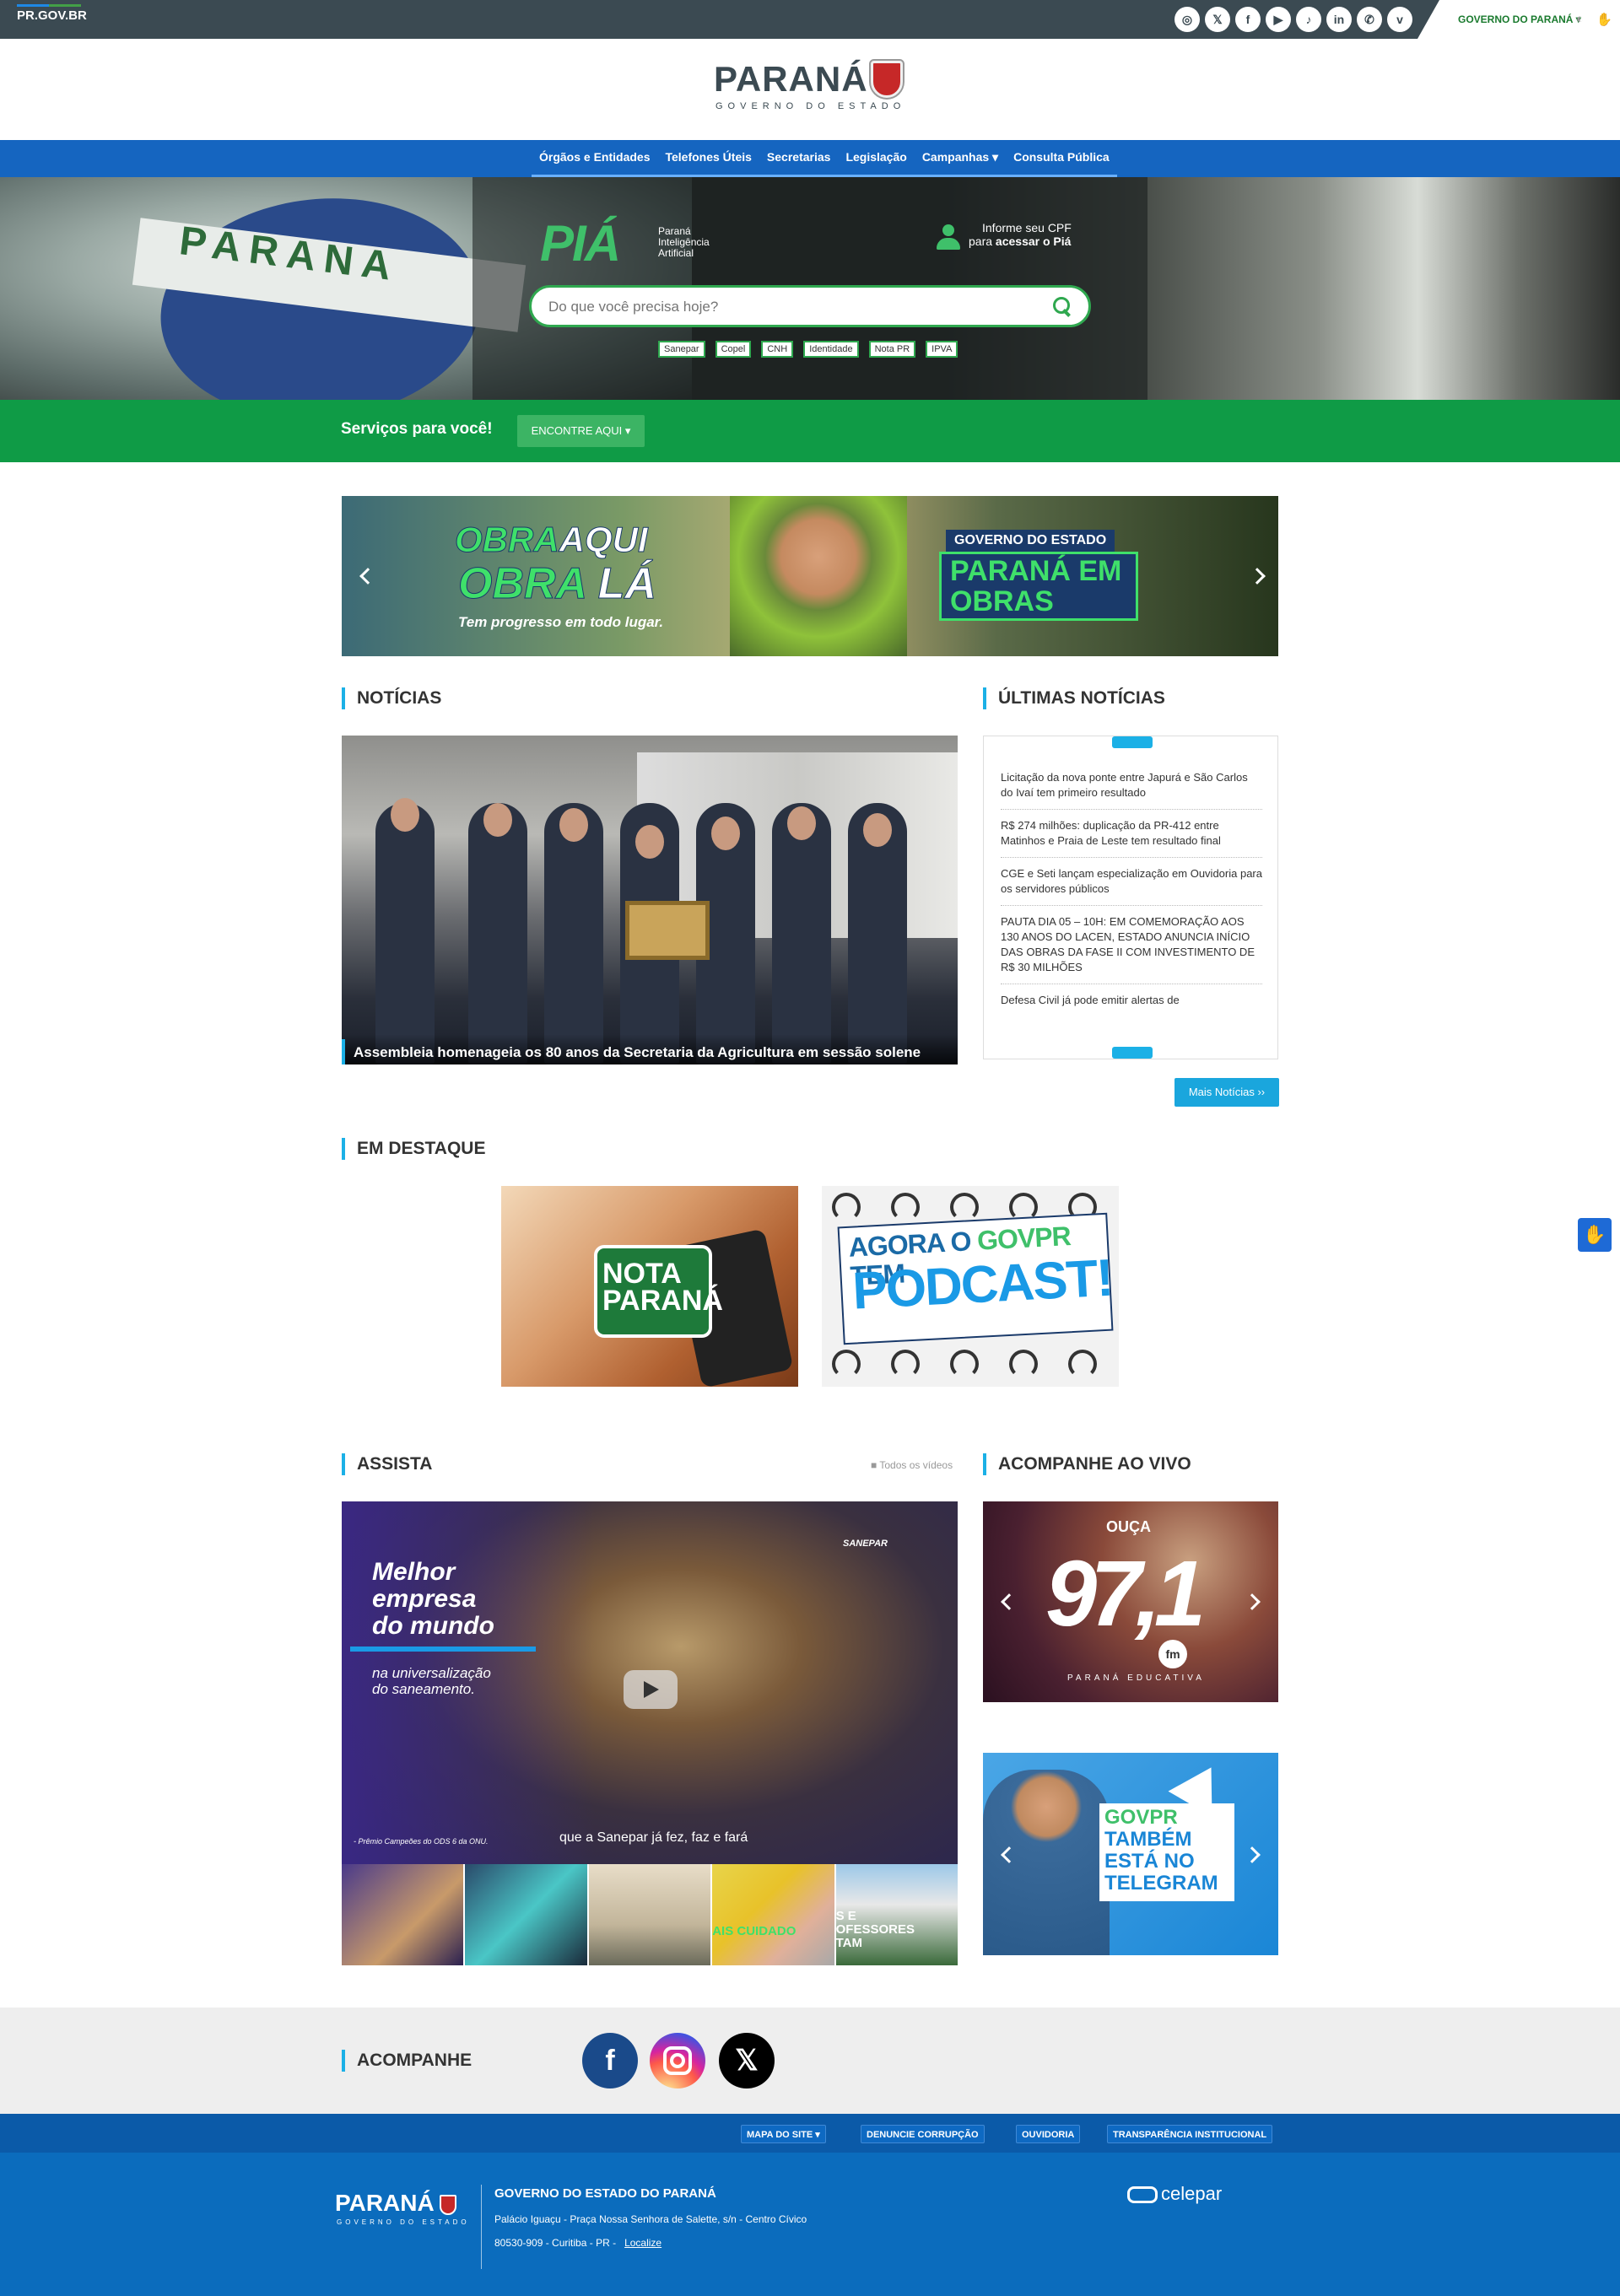 This screenshot has height=2296, width=1620. Describe the element at coordinates (811, 106) in the screenshot. I see `logo-subtitle: GOVERNO DO ESTADO` at that location.